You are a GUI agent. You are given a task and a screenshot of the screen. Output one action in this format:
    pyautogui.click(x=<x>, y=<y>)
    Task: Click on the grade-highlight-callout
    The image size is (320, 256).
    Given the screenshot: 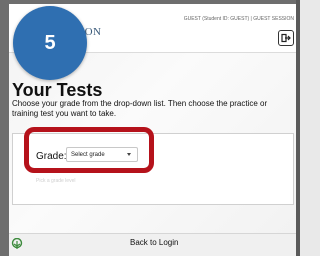 What is the action you would take?
    pyautogui.click(x=89, y=150)
    